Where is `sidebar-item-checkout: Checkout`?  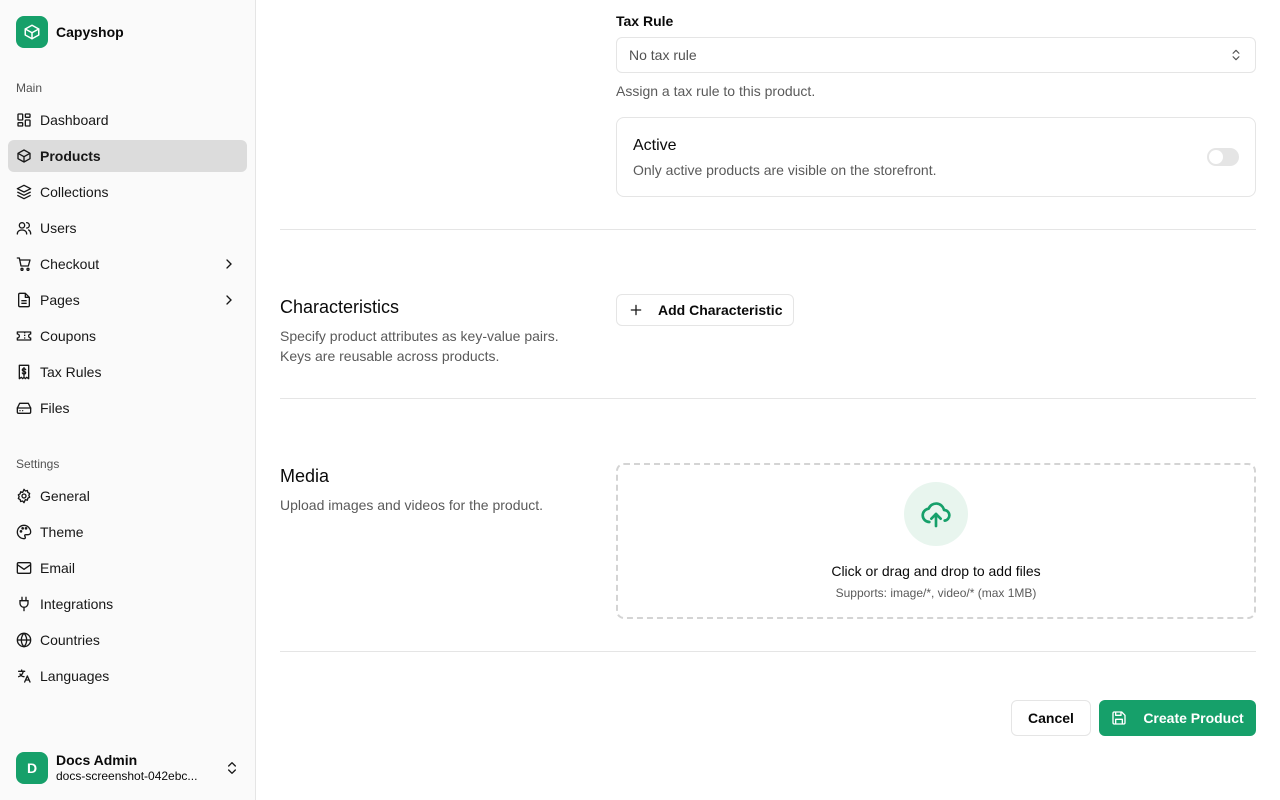 sidebar-item-checkout: Checkout is located at coordinates (127, 264).